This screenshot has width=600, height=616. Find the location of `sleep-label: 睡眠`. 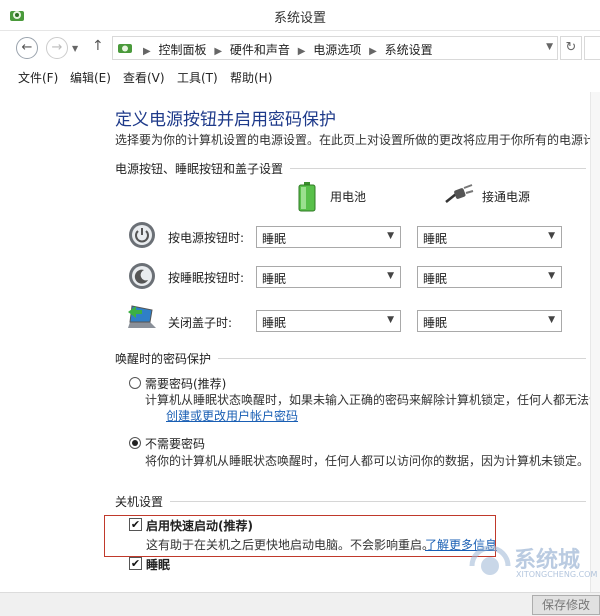

sleep-label: 睡眠 is located at coordinates (158, 564).